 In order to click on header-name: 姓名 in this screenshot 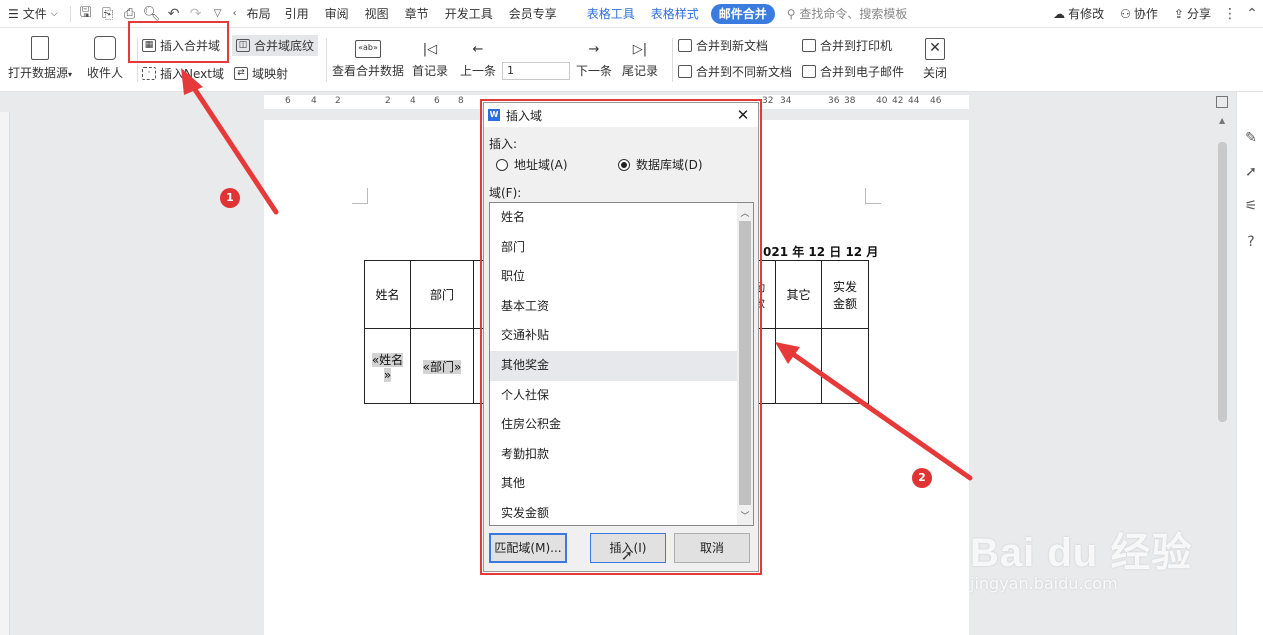, I will do `click(387, 294)`.